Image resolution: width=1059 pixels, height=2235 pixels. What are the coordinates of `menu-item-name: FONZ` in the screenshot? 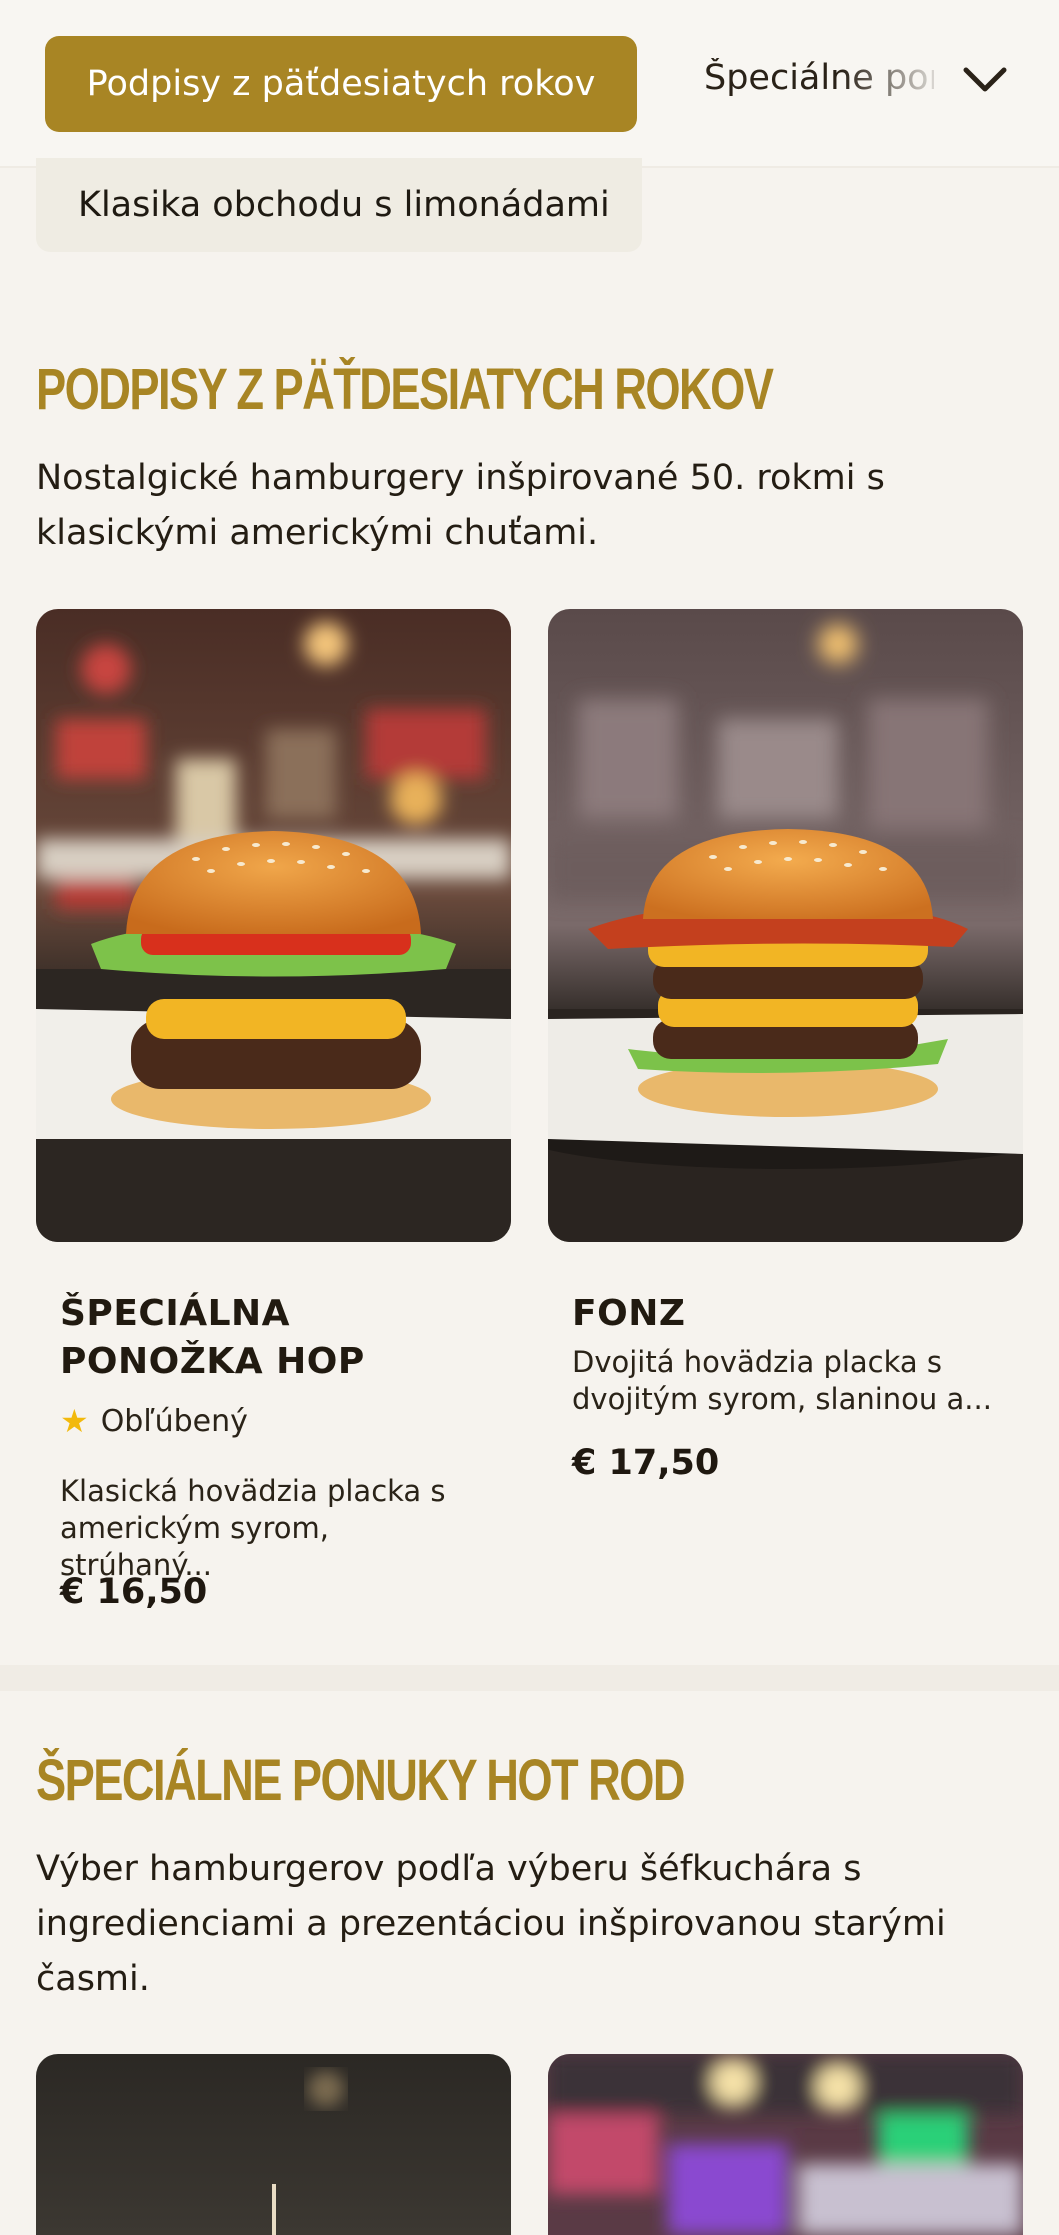 It's located at (787, 1314).